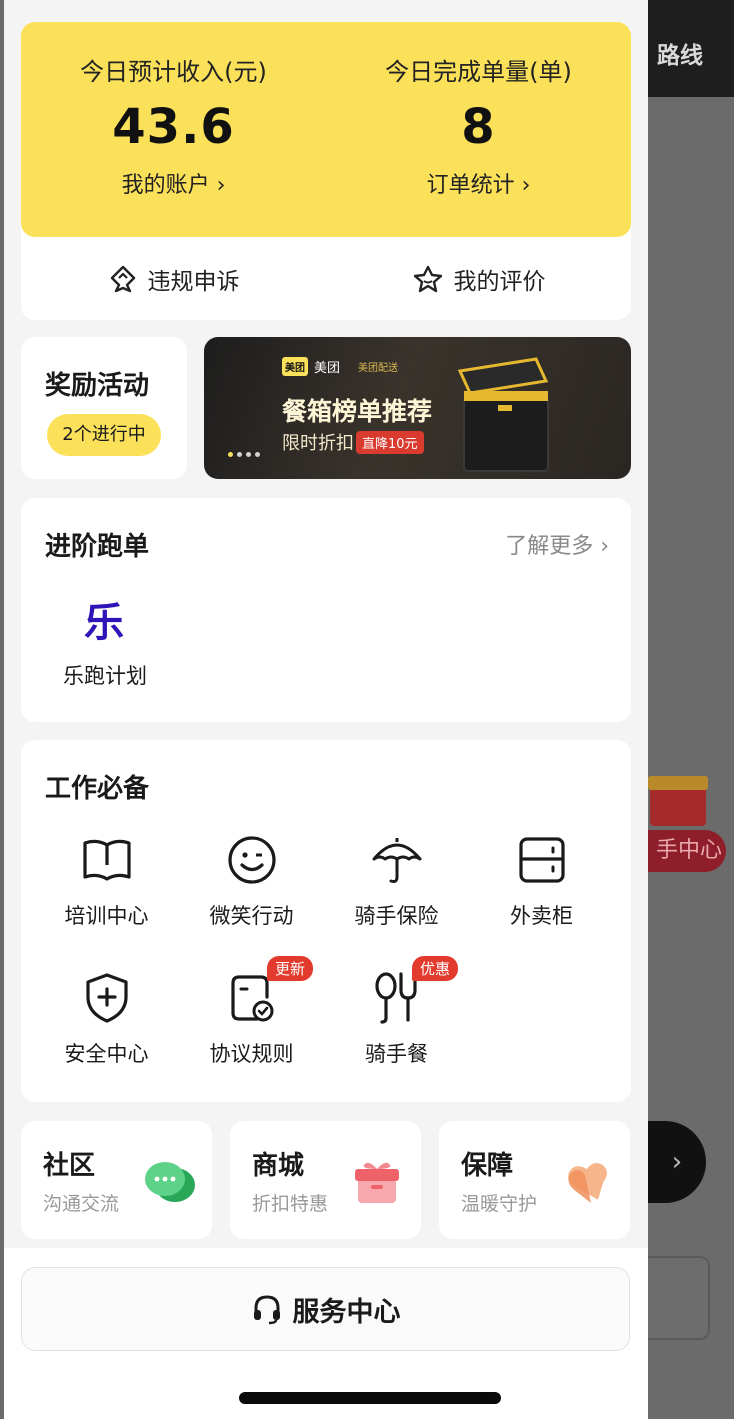 The width and height of the screenshot is (734, 1419). I want to click on tool-agreement-rules: 更新 协议规则, so click(251, 1012).